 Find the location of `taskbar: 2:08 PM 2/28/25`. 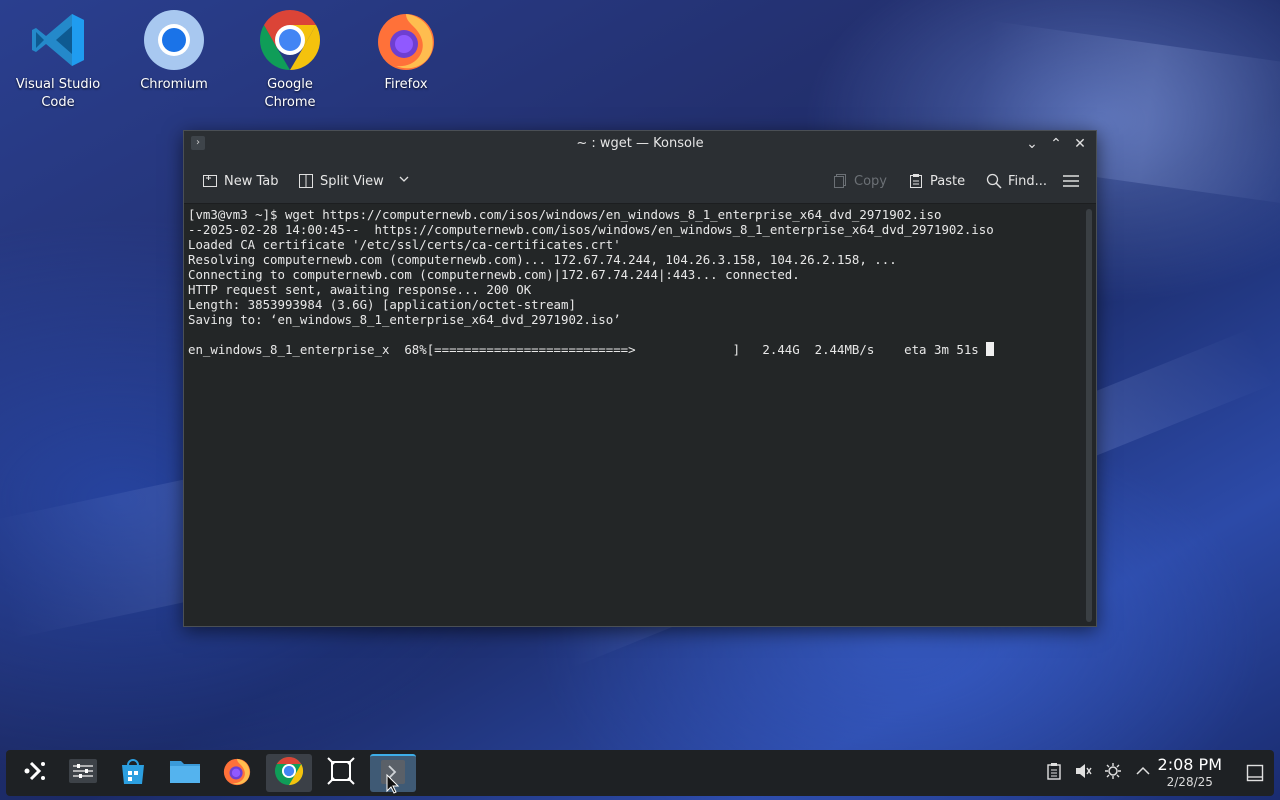

taskbar: 2:08 PM 2/28/25 is located at coordinates (640, 773).